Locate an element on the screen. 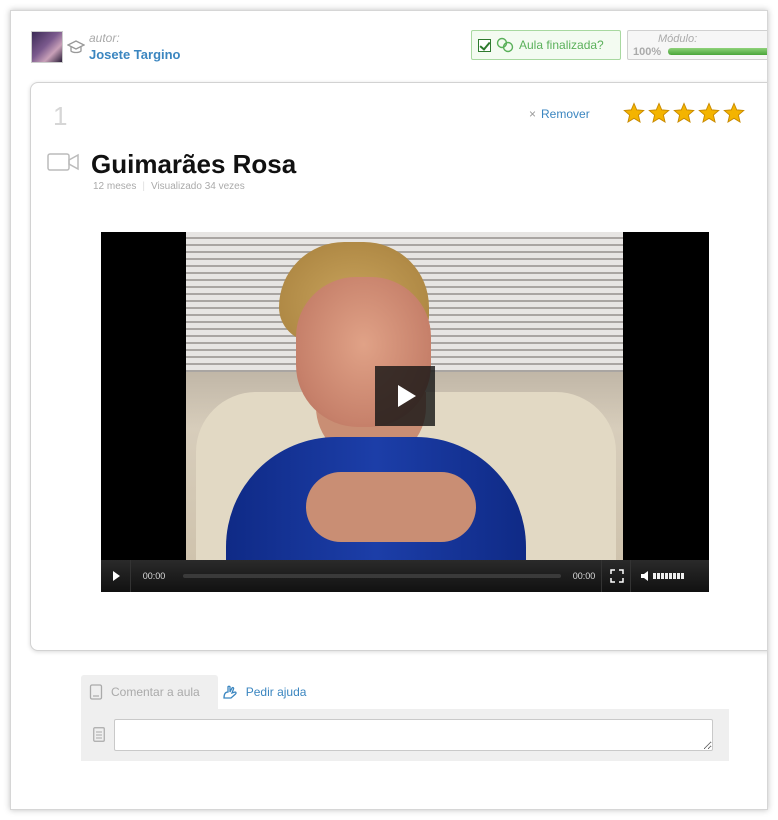 The height and width of the screenshot is (820, 778). remove-lesson-link: × Remover is located at coordinates (559, 114).